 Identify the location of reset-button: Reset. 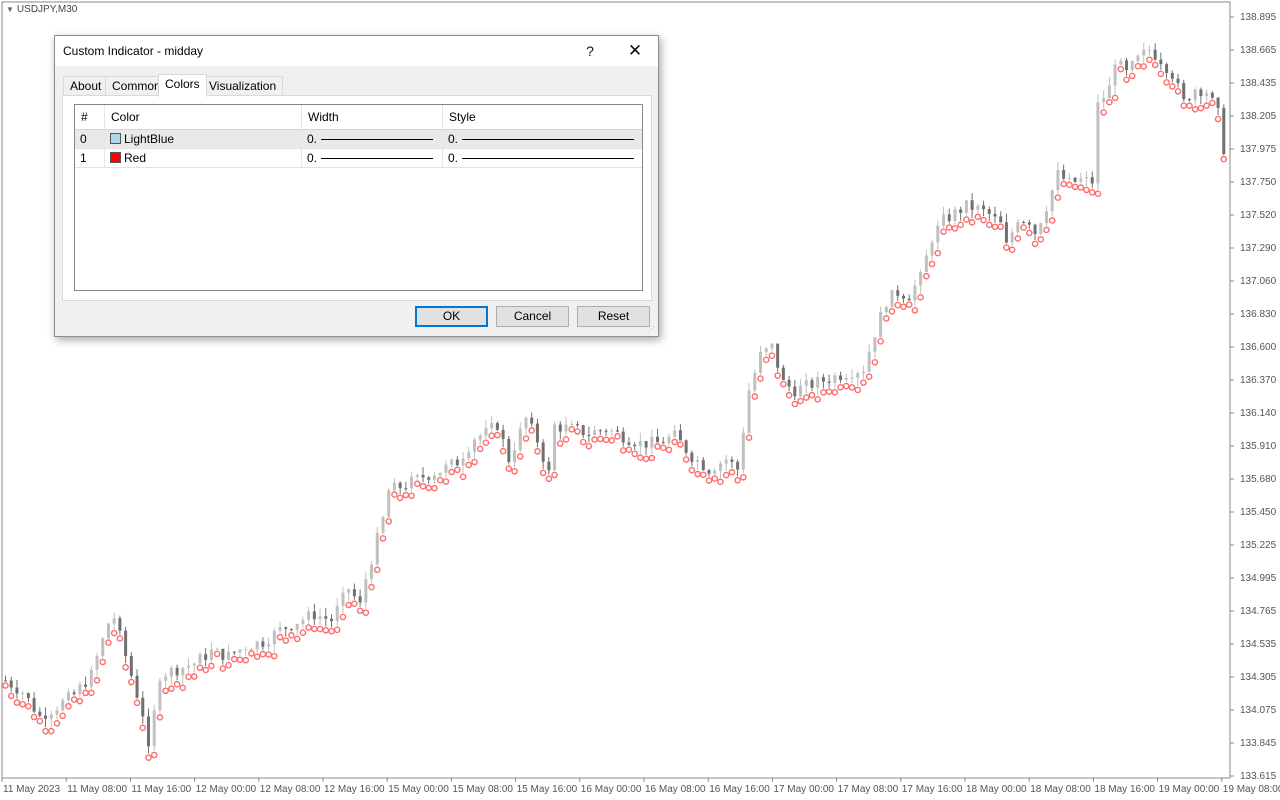
(613, 316).